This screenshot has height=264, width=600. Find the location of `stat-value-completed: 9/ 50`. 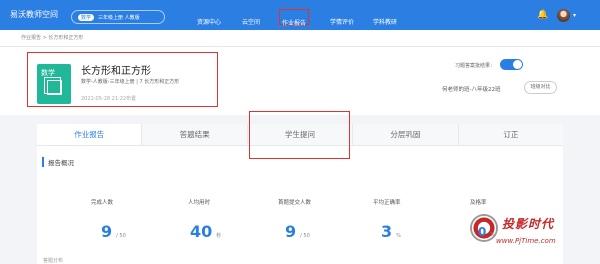

stat-value-completed: 9/ 50 is located at coordinates (113, 231).